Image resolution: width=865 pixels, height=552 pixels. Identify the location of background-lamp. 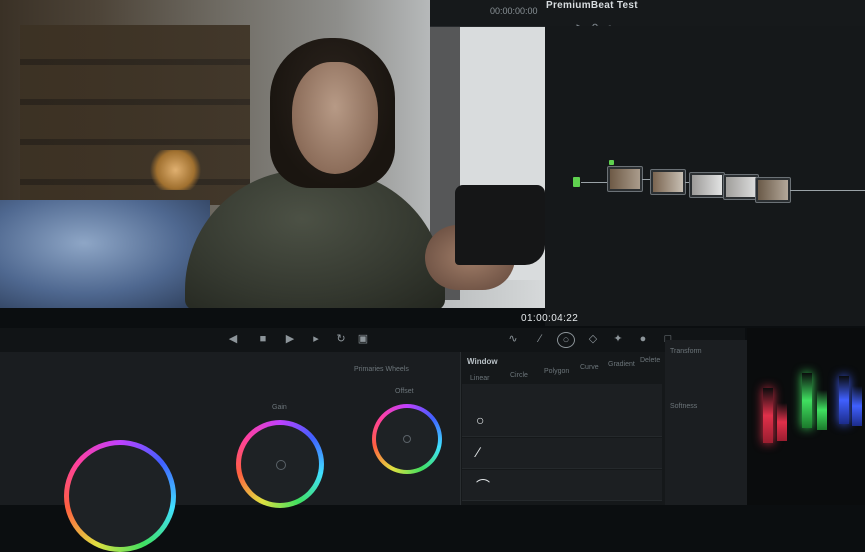
(175, 170).